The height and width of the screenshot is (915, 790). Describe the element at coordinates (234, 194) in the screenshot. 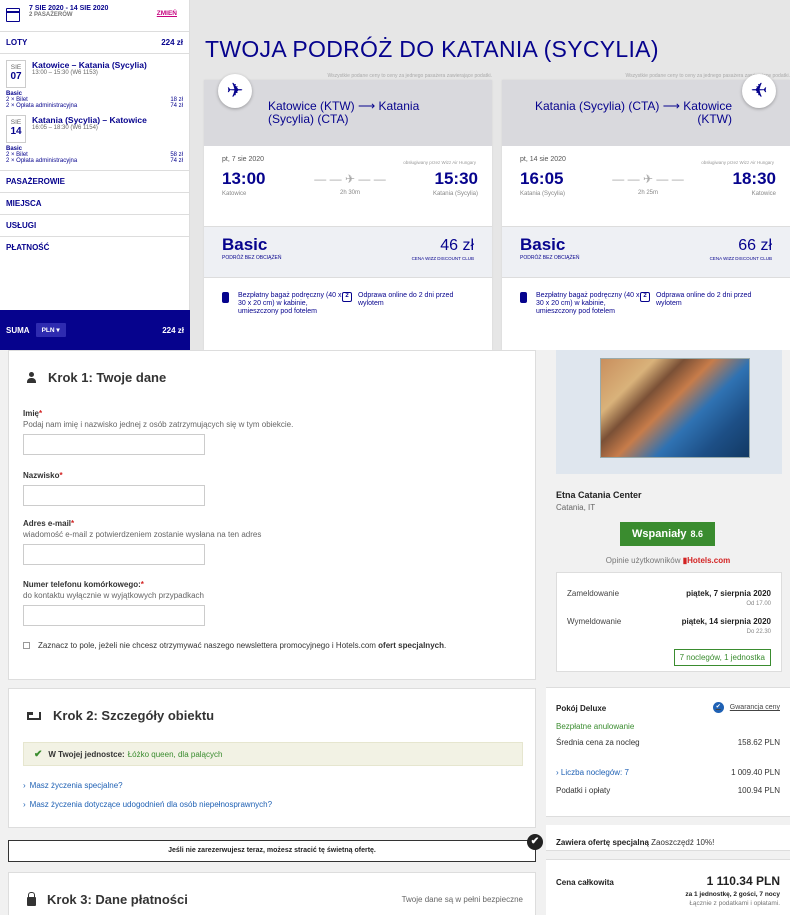

I see `departure-city: Katowice` at that location.